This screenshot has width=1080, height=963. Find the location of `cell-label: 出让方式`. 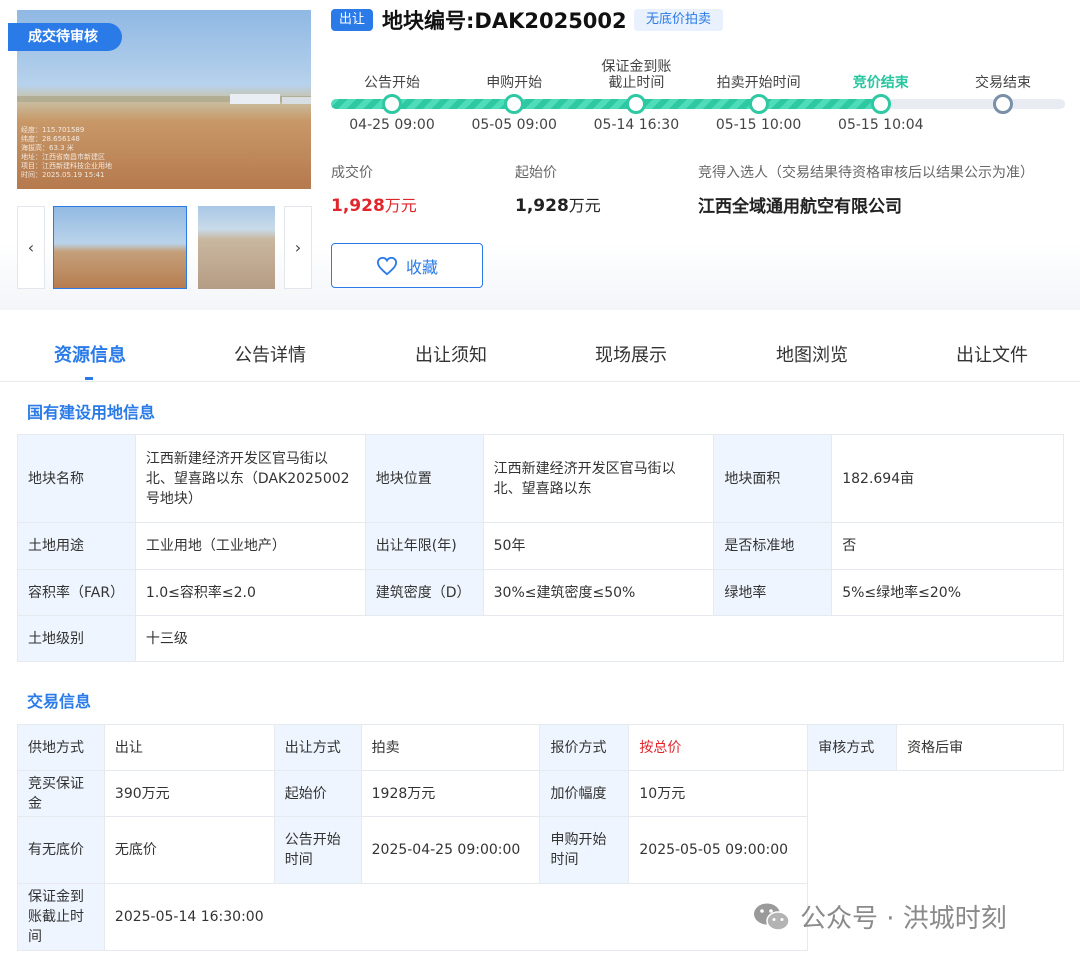

cell-label: 出让方式 is located at coordinates (317, 747).